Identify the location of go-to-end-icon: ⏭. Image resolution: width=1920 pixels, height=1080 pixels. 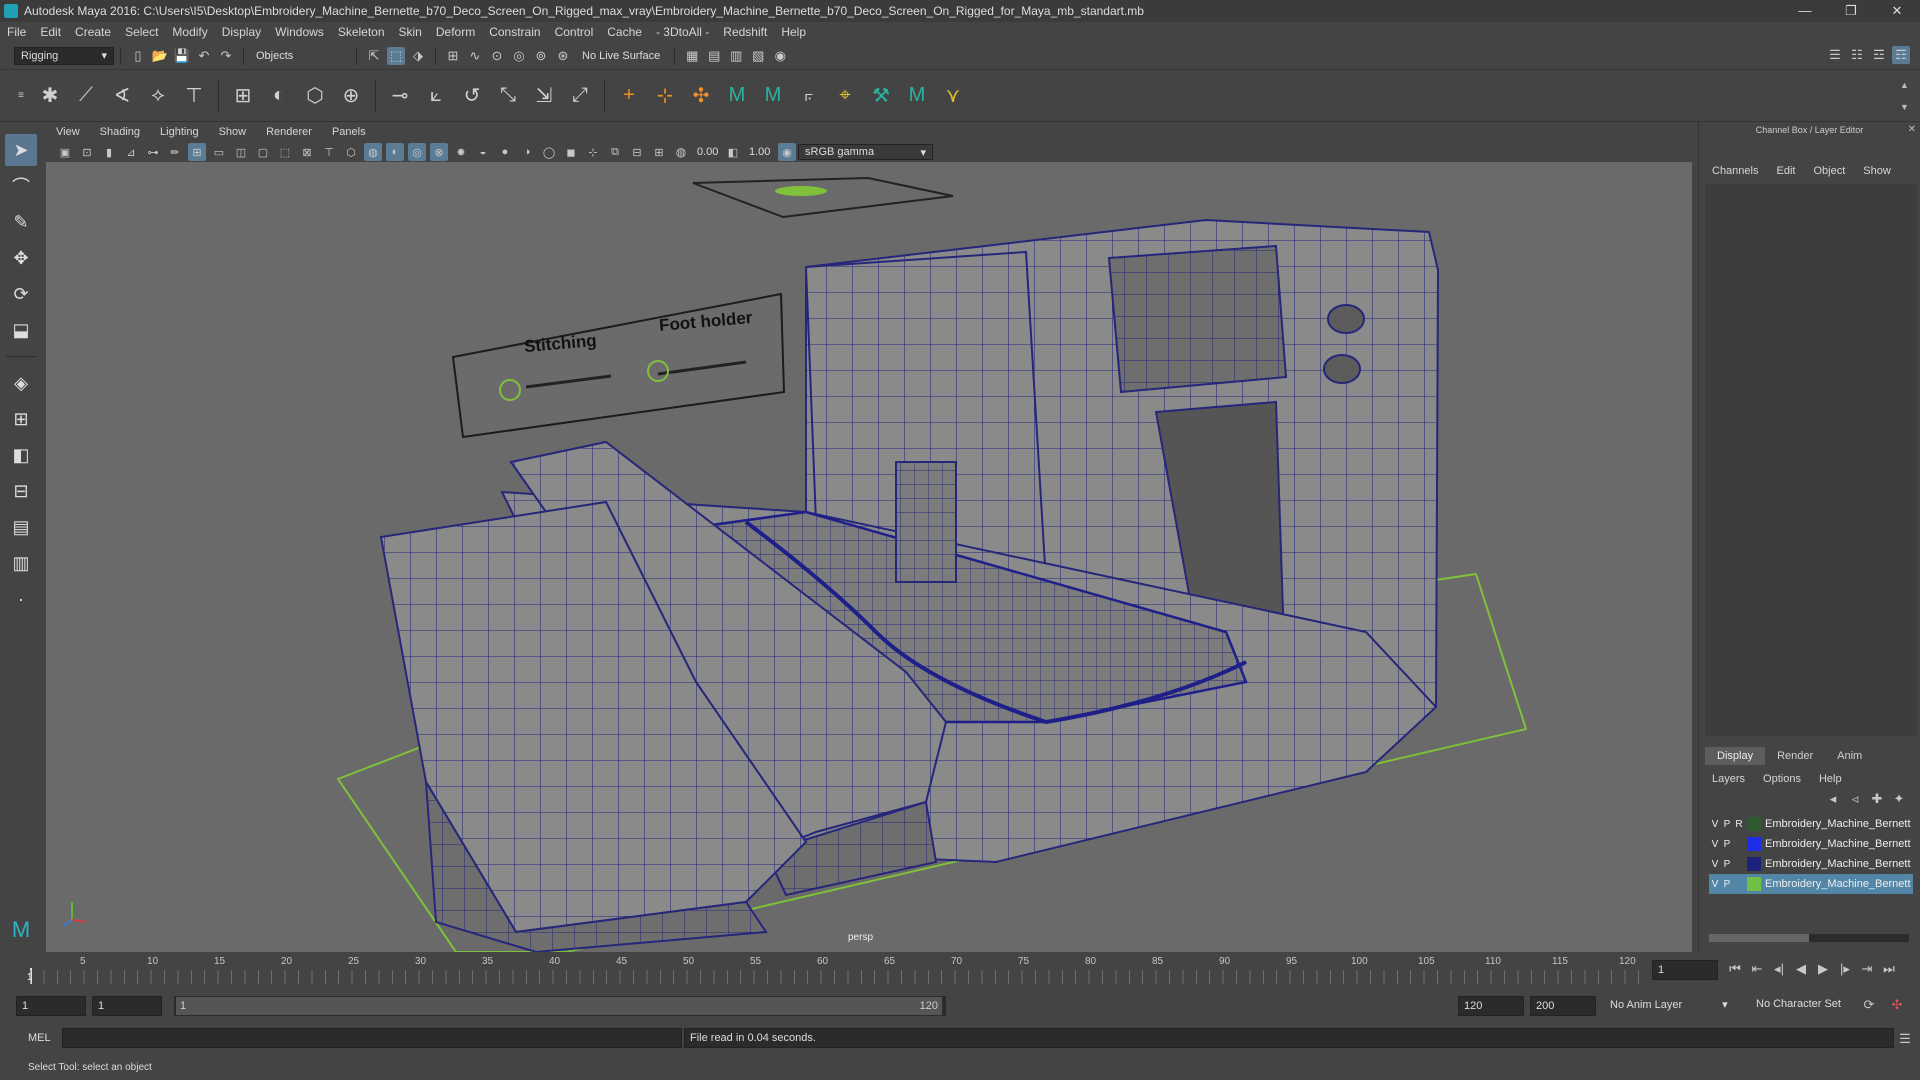
(1889, 969).